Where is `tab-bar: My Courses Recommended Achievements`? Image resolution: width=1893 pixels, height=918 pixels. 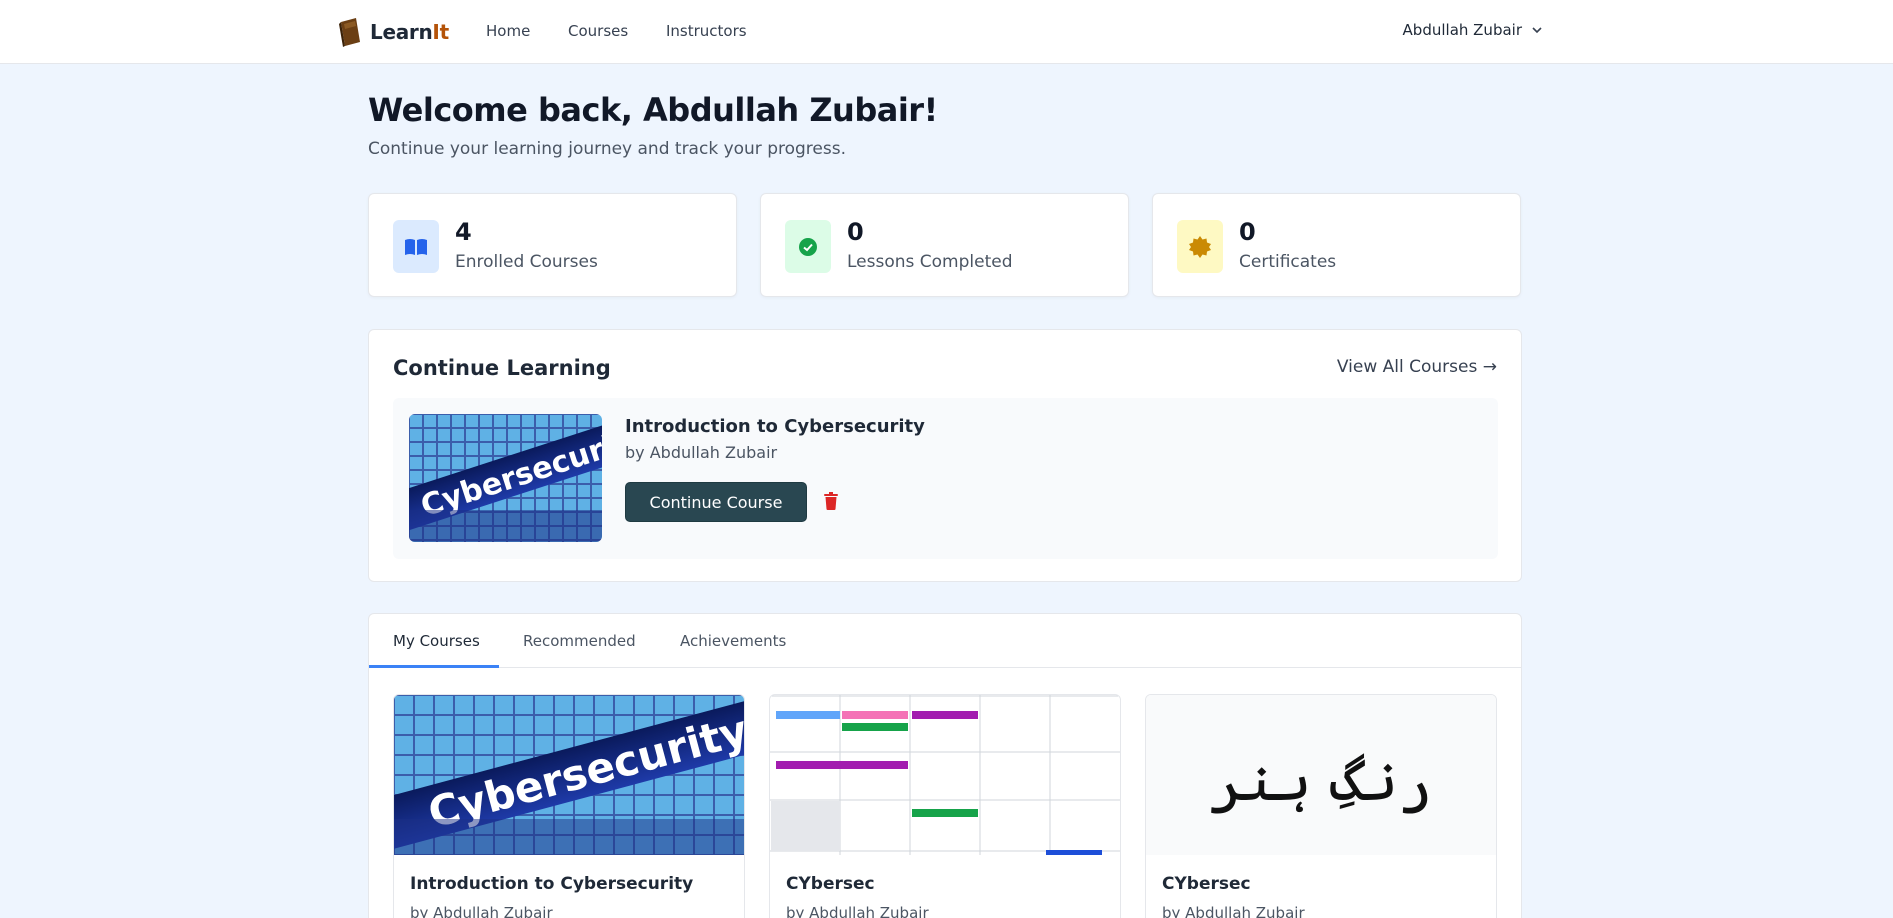
tab-bar: My Courses Recommended Achievements is located at coordinates (945, 641).